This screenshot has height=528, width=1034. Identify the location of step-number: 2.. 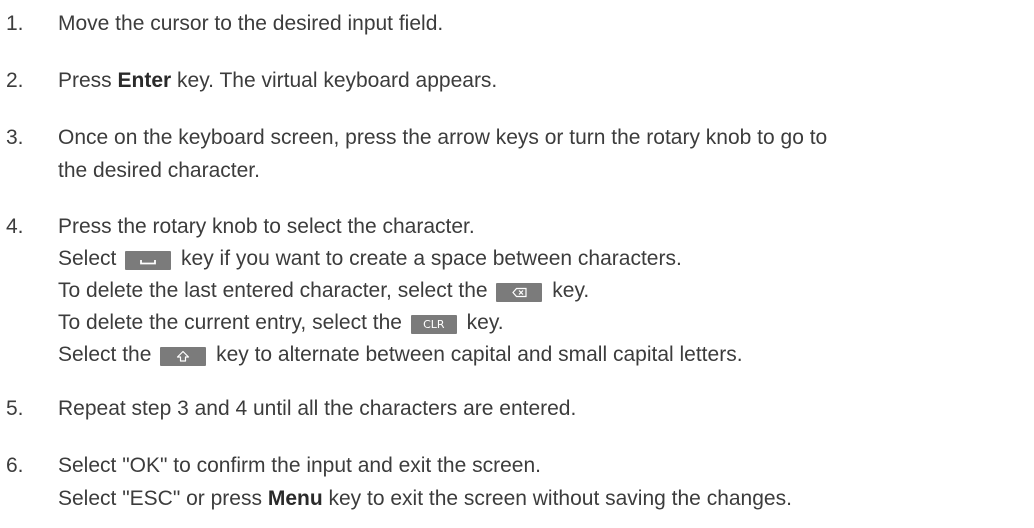
(15, 80).